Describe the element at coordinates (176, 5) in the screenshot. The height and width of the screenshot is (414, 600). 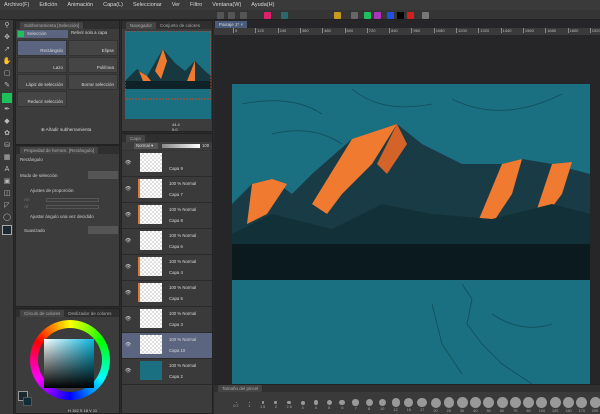
I see `menu-5: Ver` at that location.